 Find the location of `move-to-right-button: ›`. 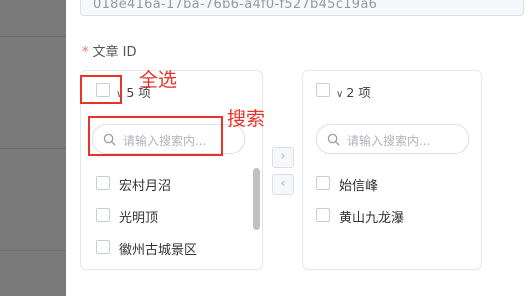

move-to-right-button: › is located at coordinates (283, 157).